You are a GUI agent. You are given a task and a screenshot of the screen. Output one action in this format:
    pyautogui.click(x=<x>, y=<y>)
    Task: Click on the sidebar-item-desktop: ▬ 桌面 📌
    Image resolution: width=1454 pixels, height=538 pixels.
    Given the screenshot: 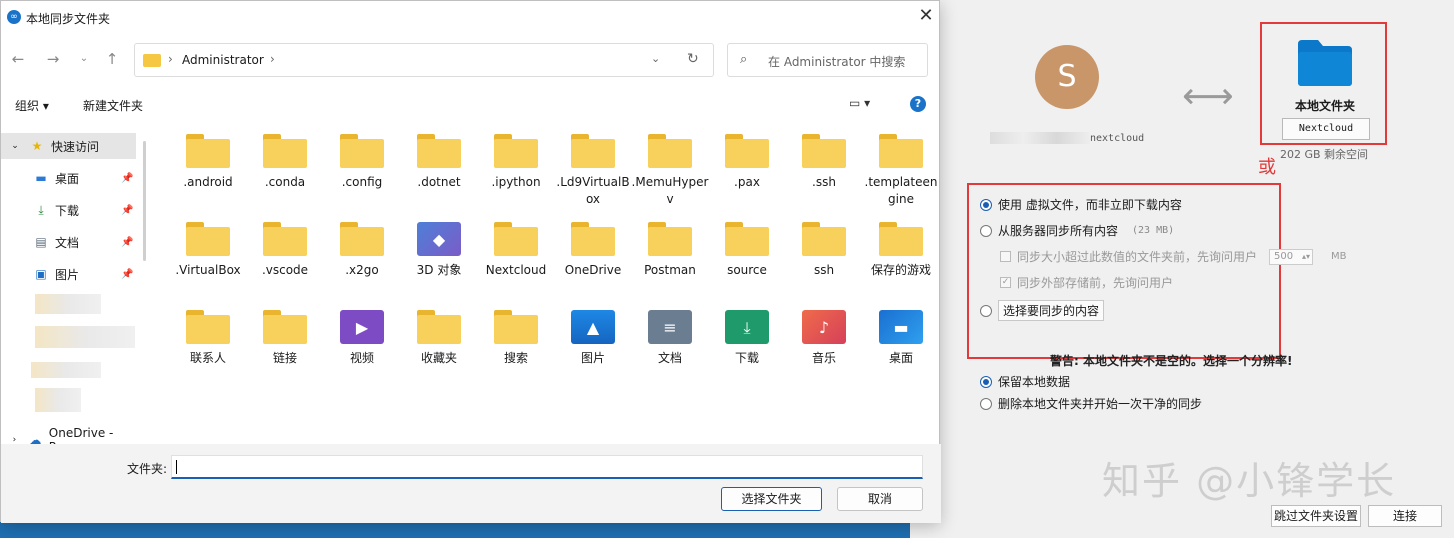 What is the action you would take?
    pyautogui.click(x=68, y=178)
    